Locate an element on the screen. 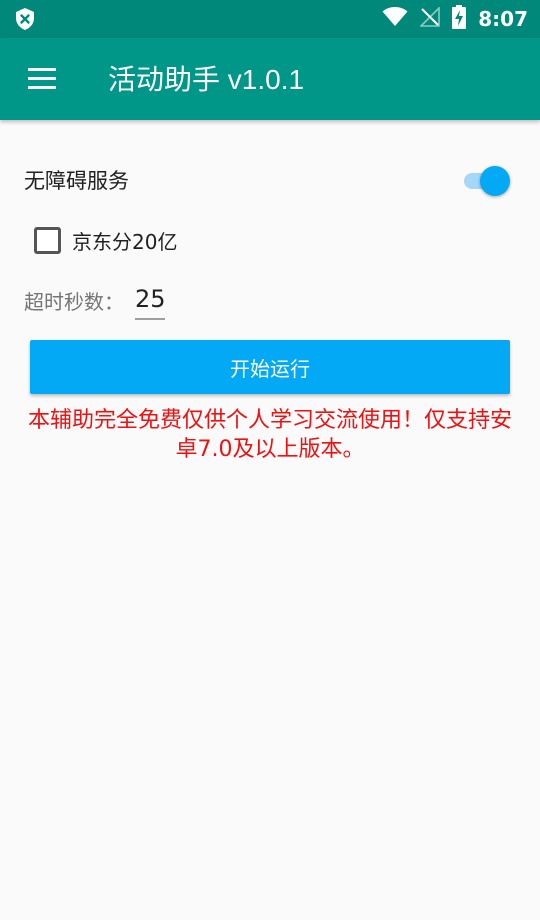  app-bar: 活动助手 v1.0.1 is located at coordinates (270, 79).